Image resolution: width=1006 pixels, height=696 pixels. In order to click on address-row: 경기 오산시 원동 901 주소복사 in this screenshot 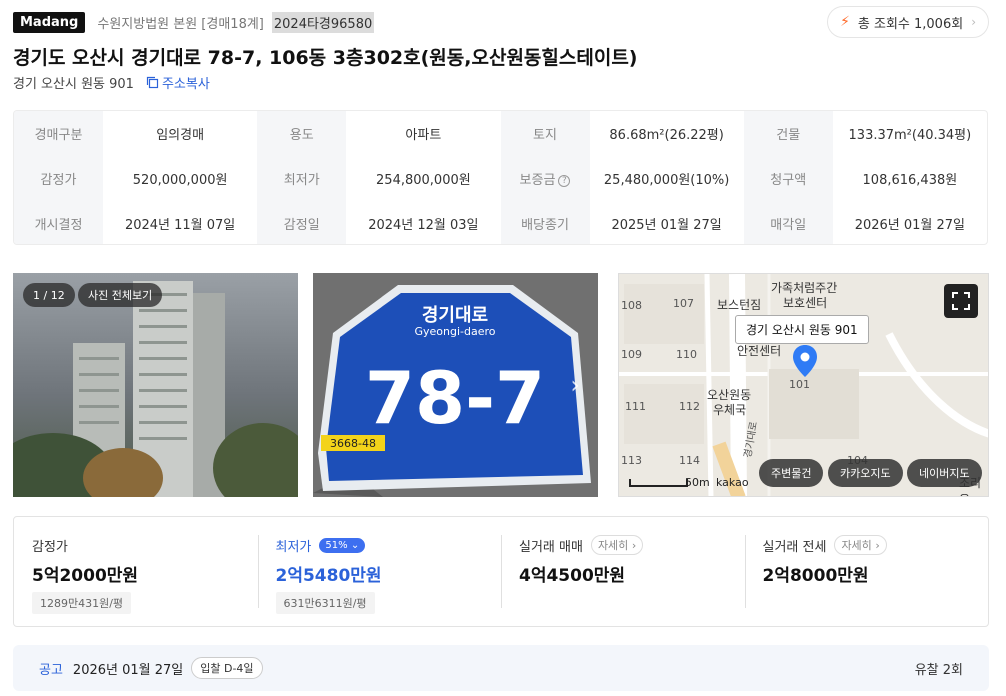, I will do `click(111, 82)`.